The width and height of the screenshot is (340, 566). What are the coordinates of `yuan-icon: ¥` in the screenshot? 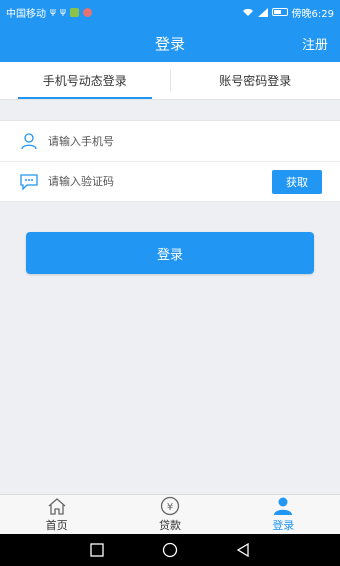 It's located at (170, 506).